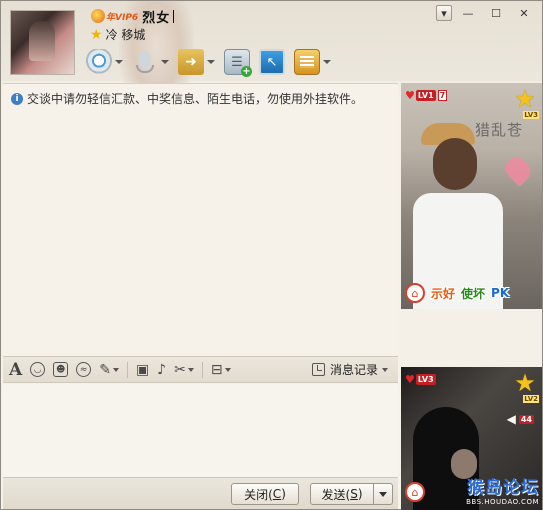 This screenshot has width=543, height=510. I want to click on screenshot-button: ✂, so click(184, 370).